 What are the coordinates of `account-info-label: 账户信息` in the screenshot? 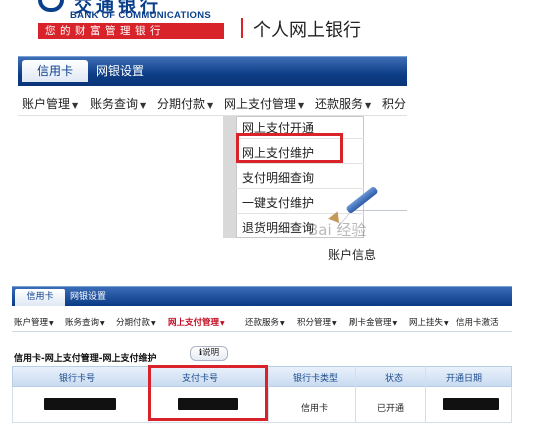 It's located at (352, 254).